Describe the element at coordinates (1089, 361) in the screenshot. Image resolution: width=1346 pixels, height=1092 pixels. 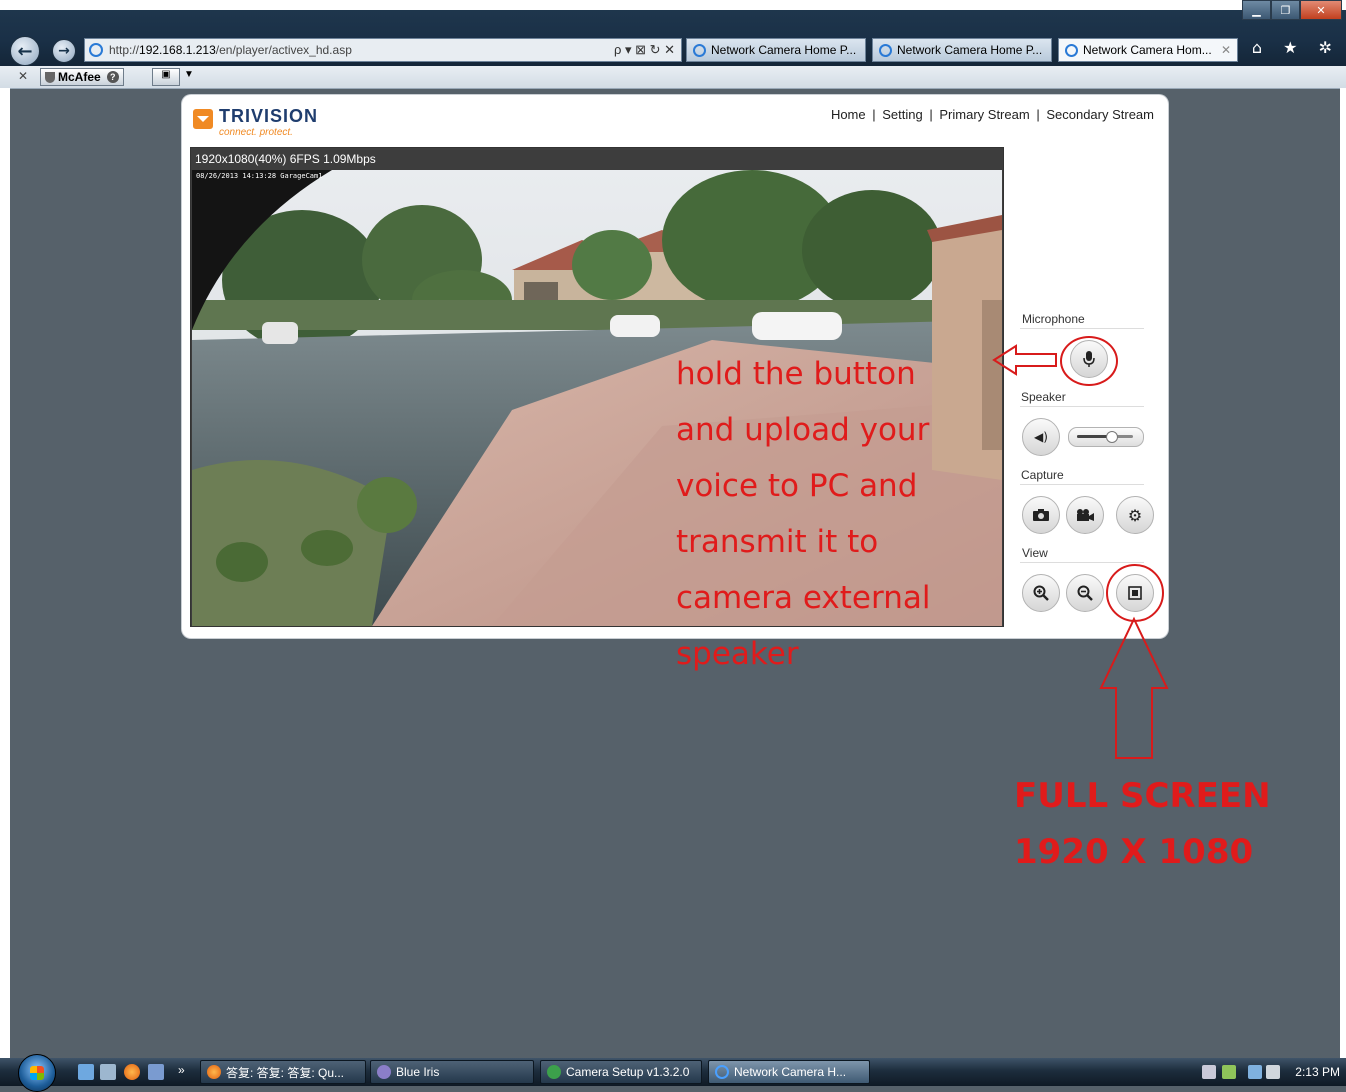
I see `microphone-highlight-circle` at that location.